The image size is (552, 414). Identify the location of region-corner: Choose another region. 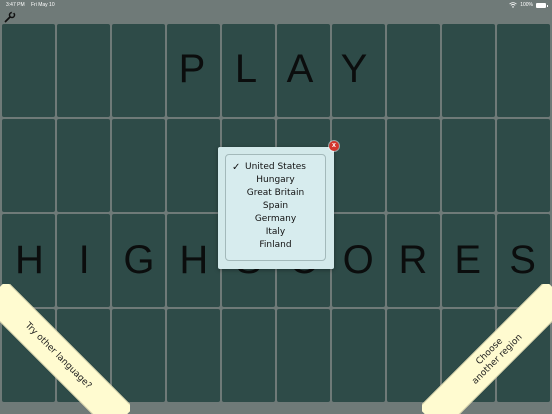
(487, 349).